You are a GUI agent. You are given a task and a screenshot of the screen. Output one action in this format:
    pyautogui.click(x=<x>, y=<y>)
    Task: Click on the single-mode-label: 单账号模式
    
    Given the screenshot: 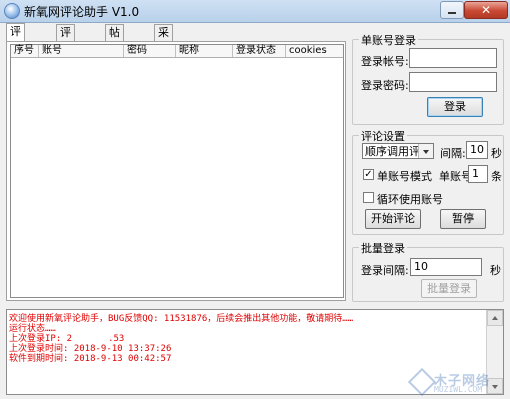 What is the action you would take?
    pyautogui.click(x=404, y=176)
    